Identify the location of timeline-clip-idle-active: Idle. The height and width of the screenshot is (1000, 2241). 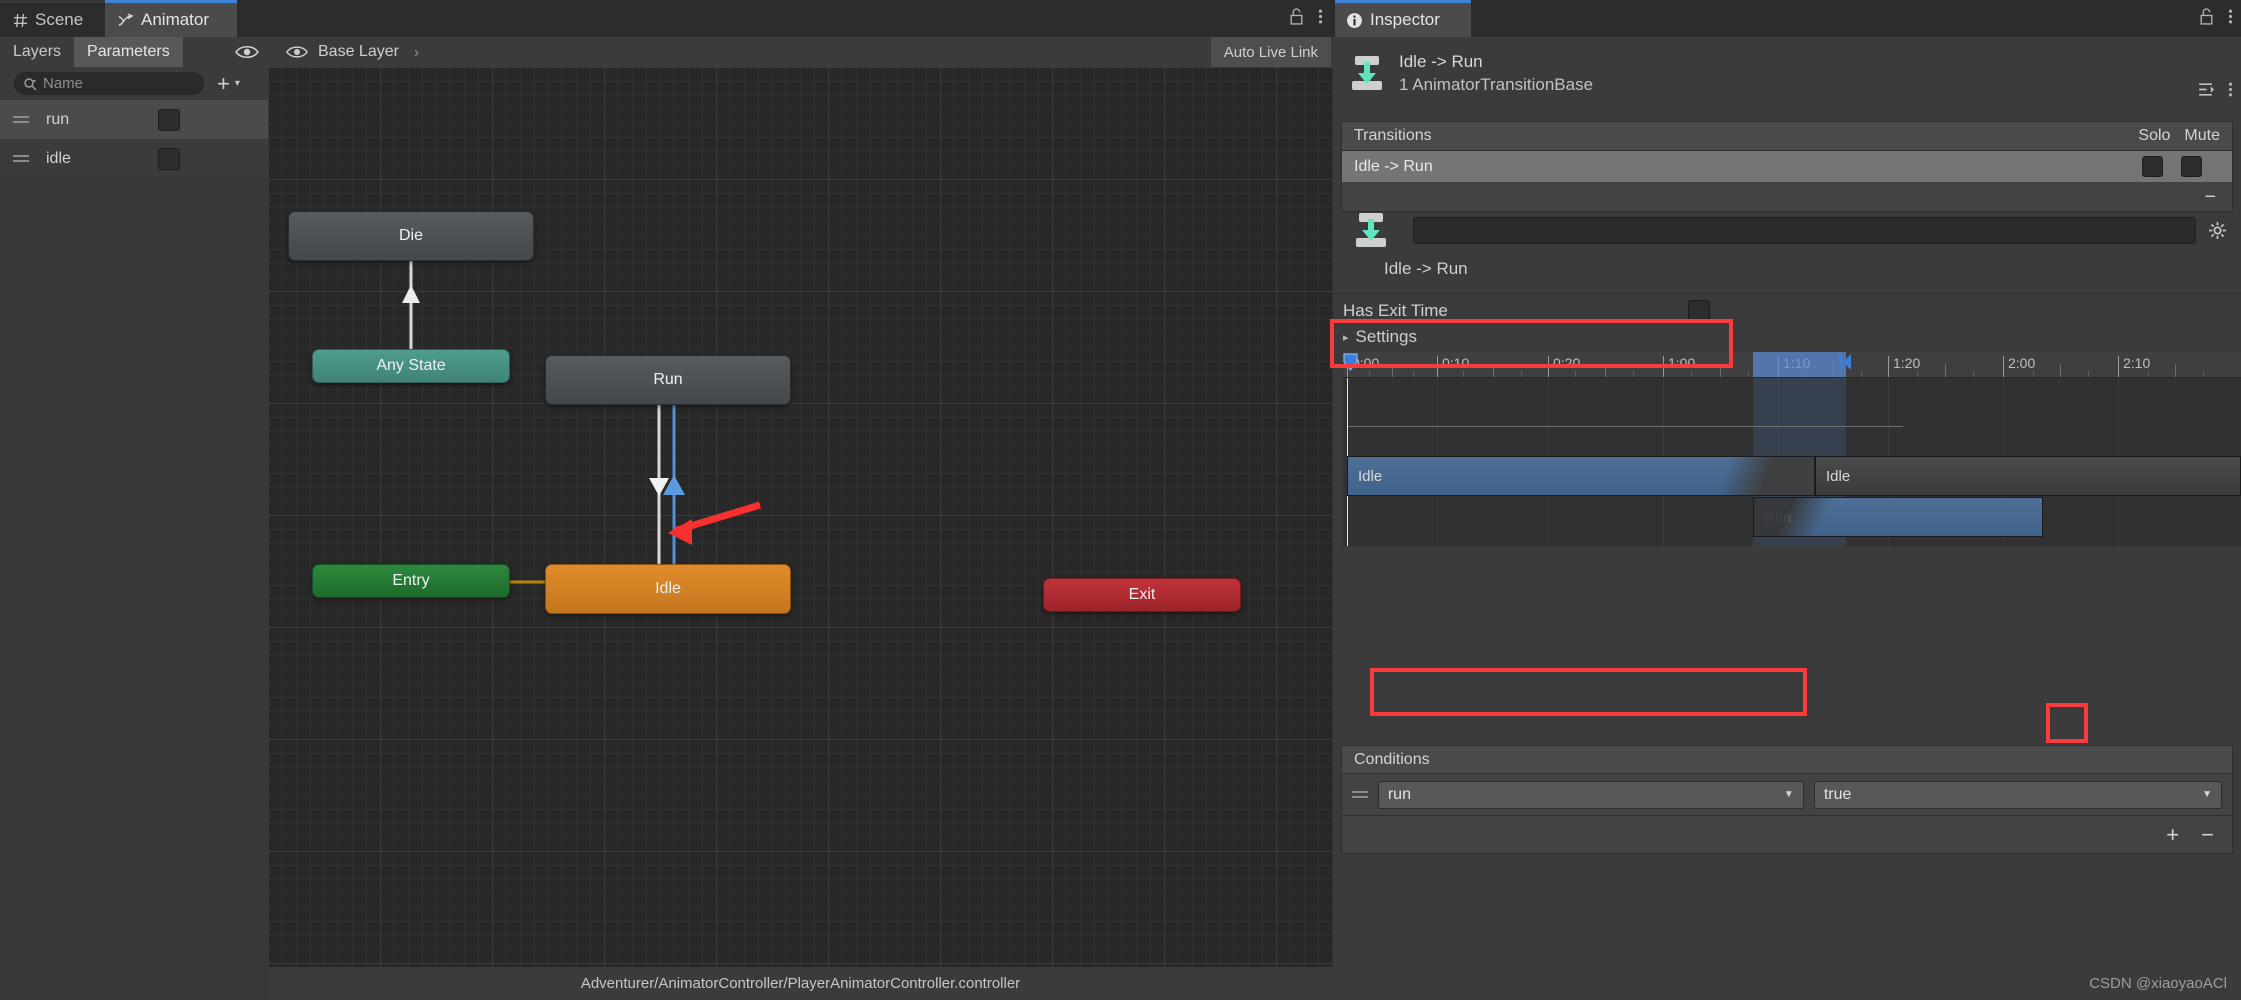
(1581, 476).